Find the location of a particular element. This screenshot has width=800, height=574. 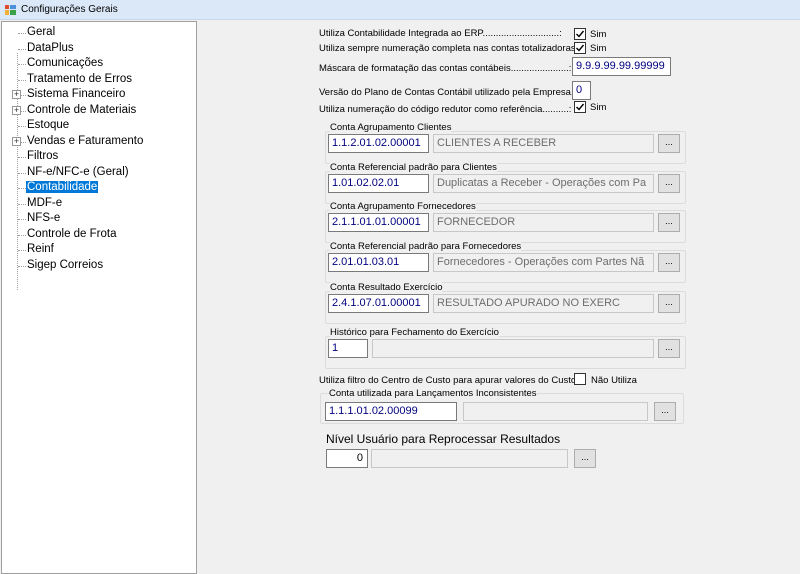

account-code-input: 1 is located at coordinates (348, 348).